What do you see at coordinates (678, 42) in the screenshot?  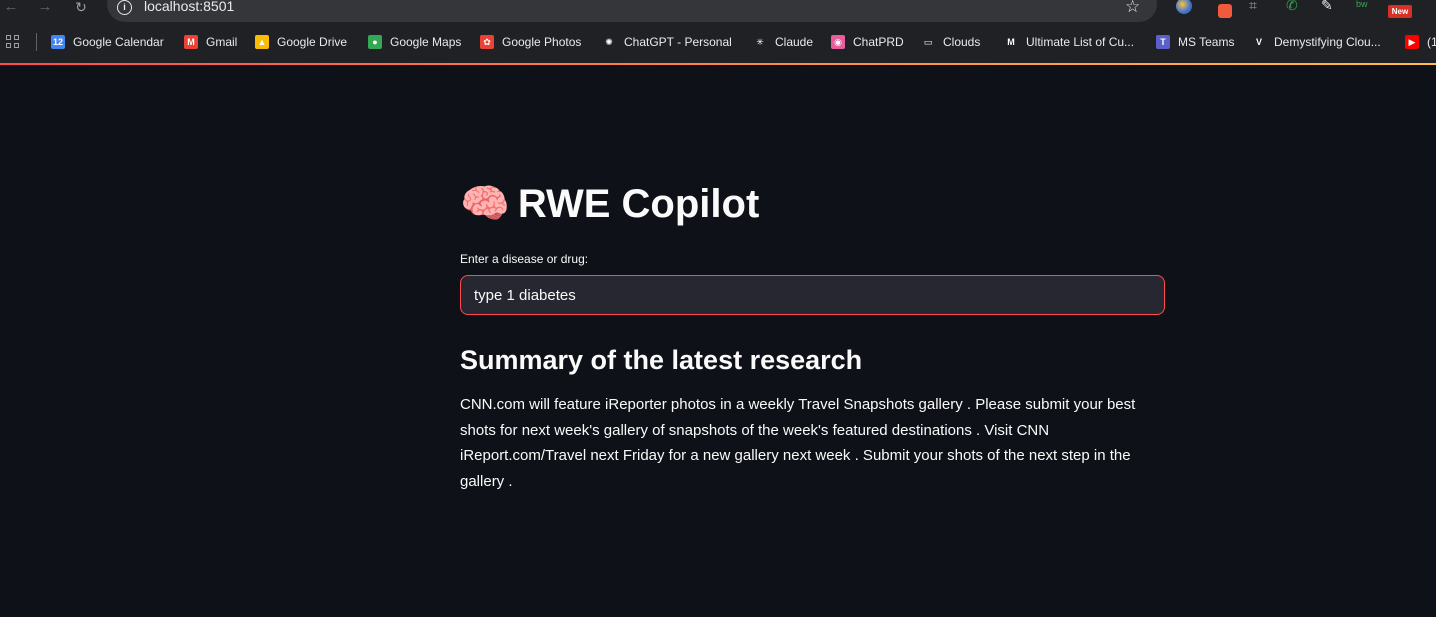 I see `bookmark-label: ChatGPT - Personal` at bounding box center [678, 42].